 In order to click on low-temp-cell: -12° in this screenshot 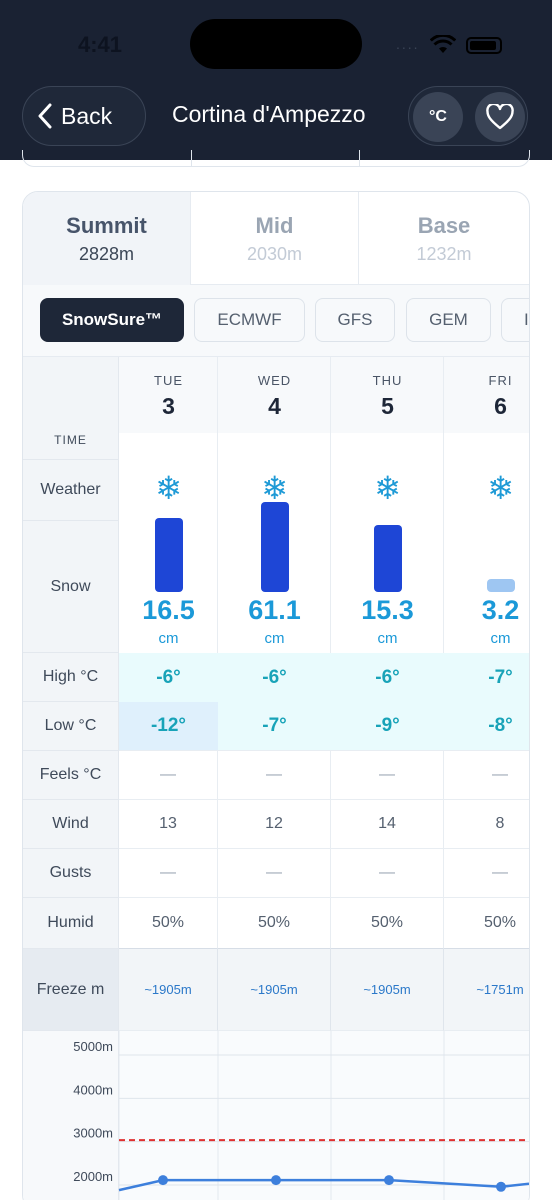, I will do `click(168, 726)`.